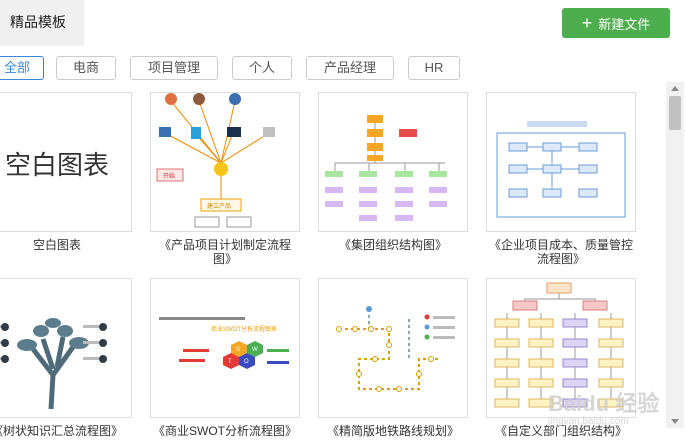  What do you see at coordinates (230, 362) in the screenshot?
I see `swot-t: T` at bounding box center [230, 362].